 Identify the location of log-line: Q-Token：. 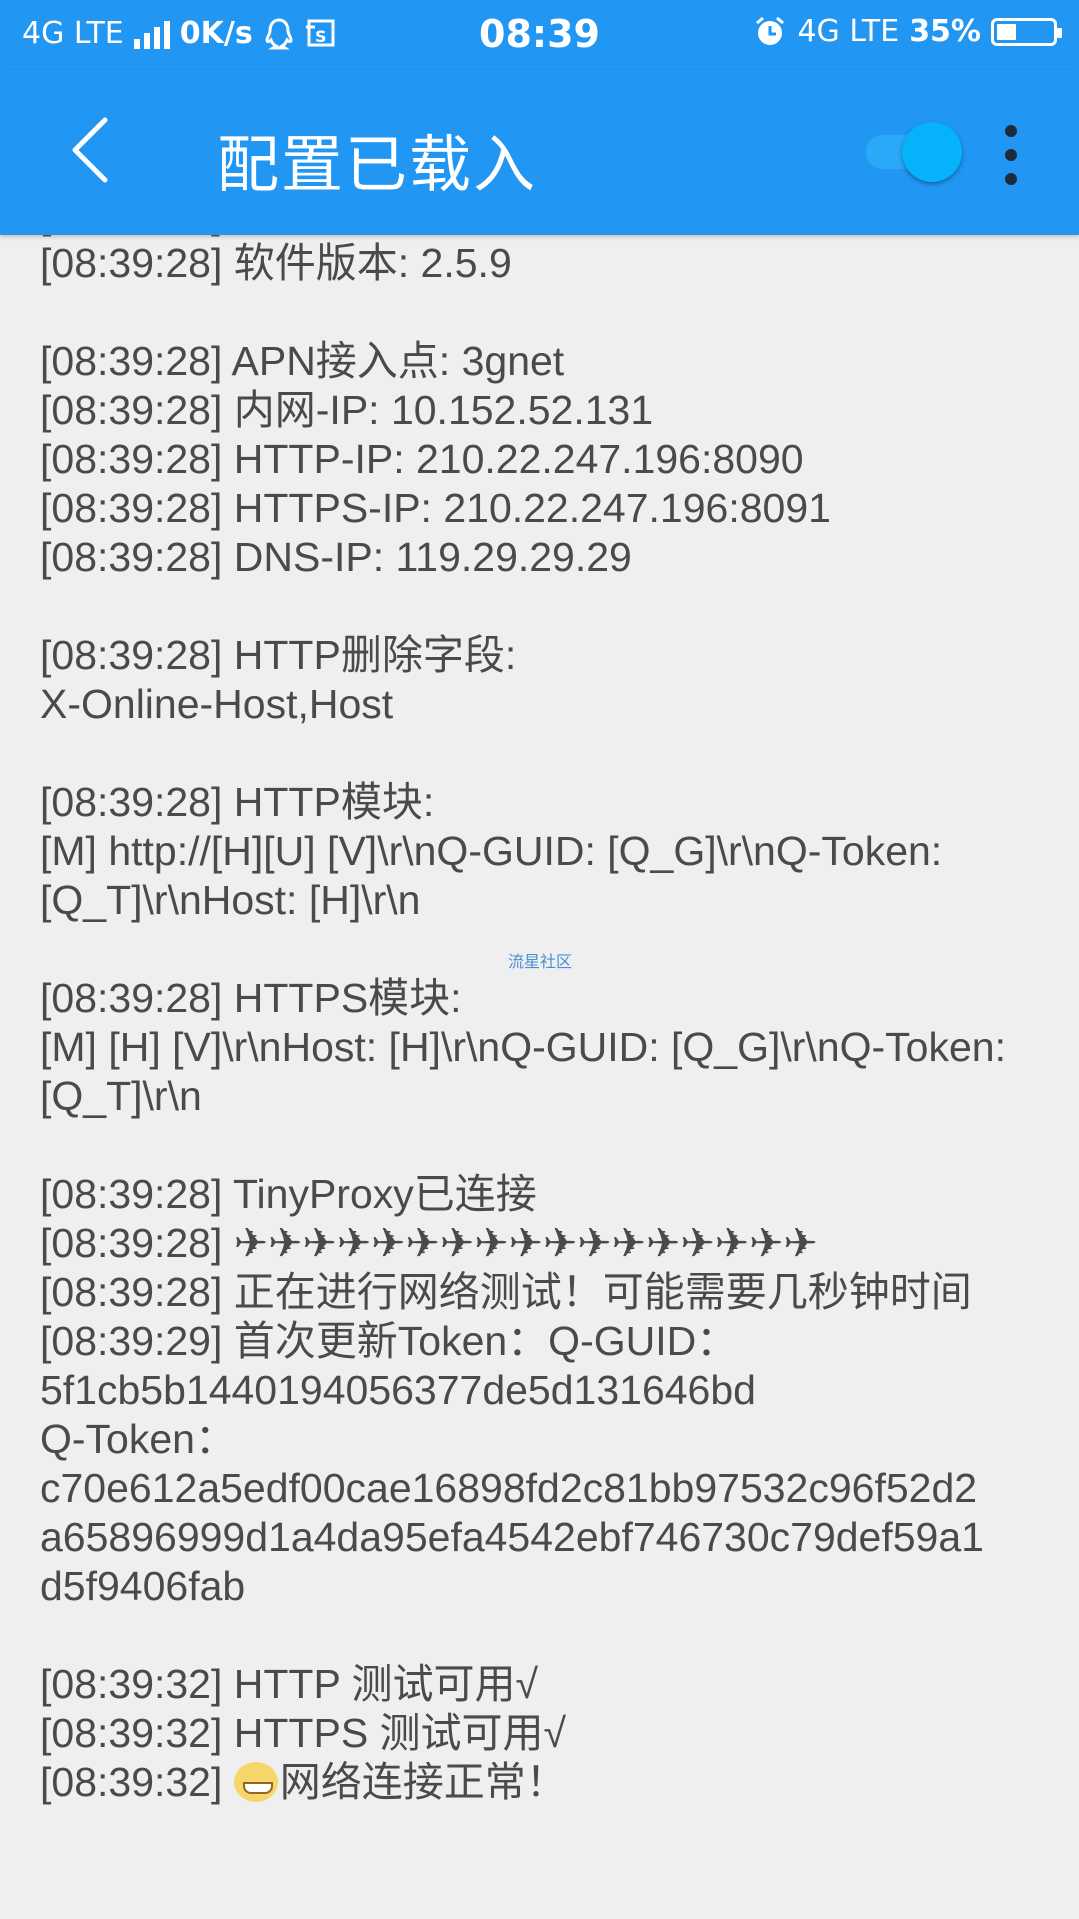
(138, 1439).